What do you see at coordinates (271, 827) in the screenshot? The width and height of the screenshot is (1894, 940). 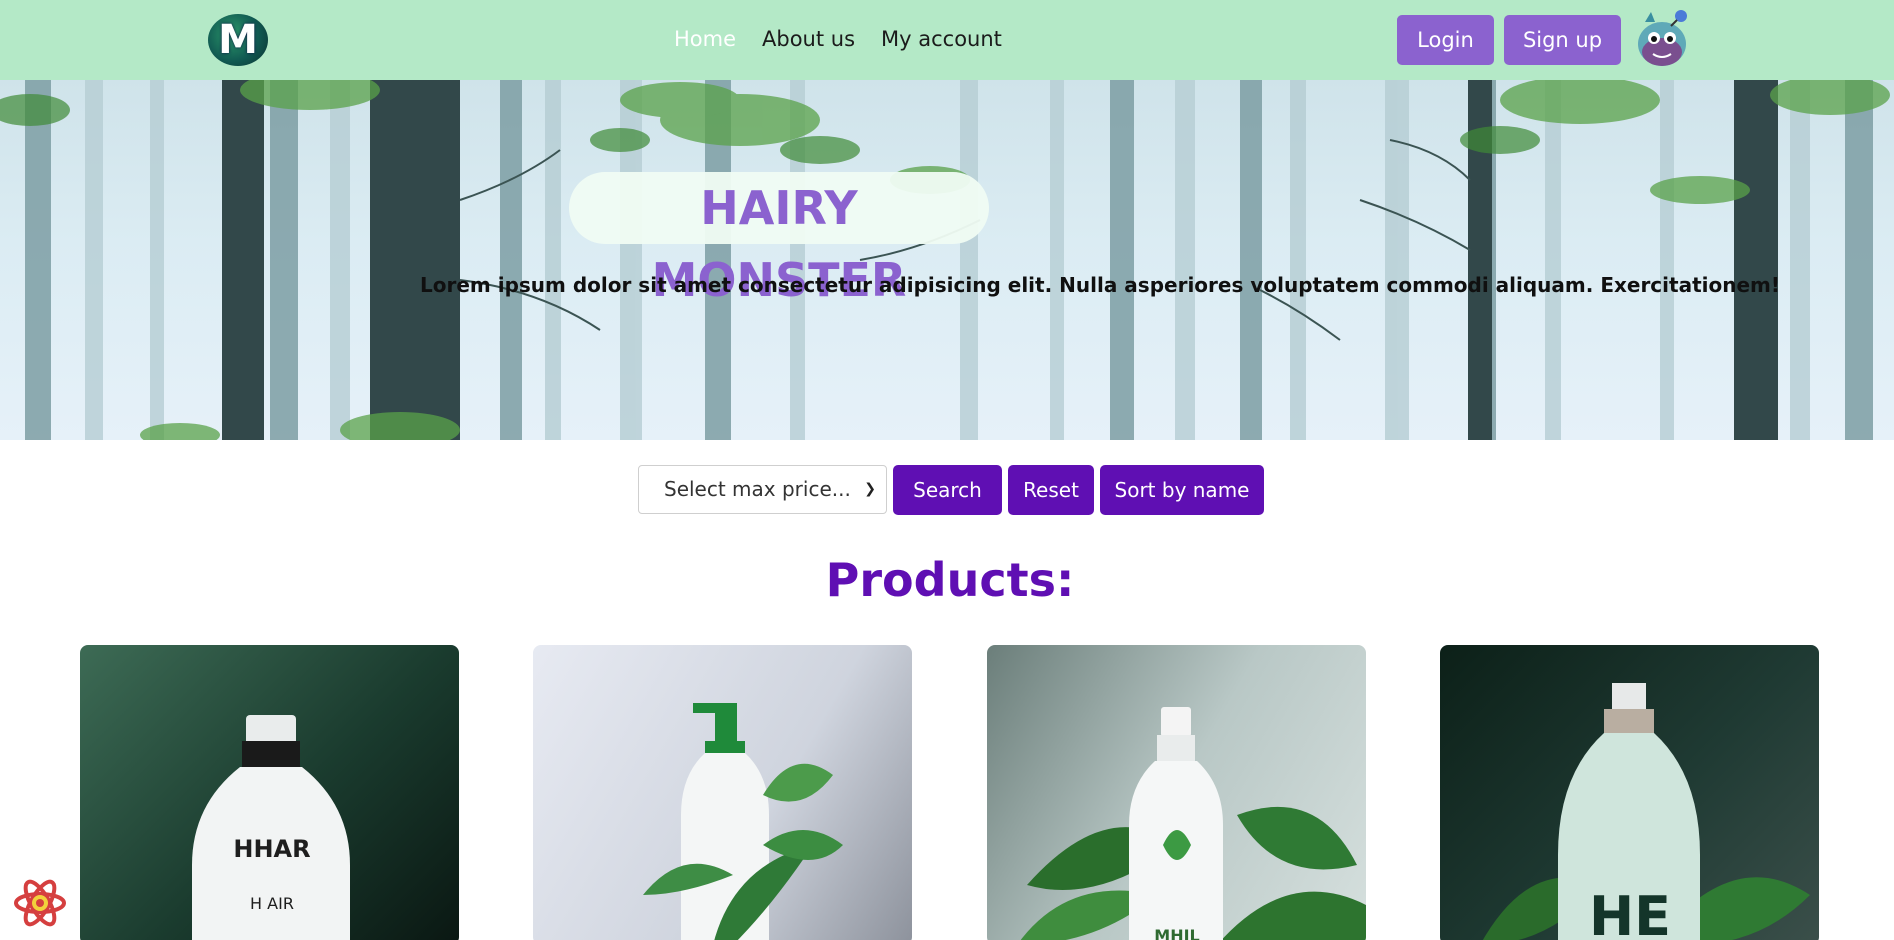 I see `hair-bottle-image: HHAR H AIR` at bounding box center [271, 827].